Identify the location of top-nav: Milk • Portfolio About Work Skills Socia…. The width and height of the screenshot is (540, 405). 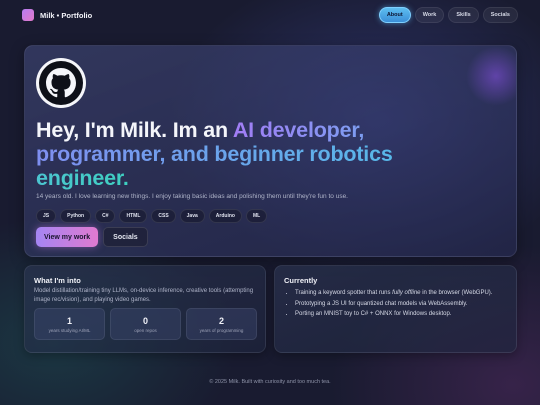
(270, 15).